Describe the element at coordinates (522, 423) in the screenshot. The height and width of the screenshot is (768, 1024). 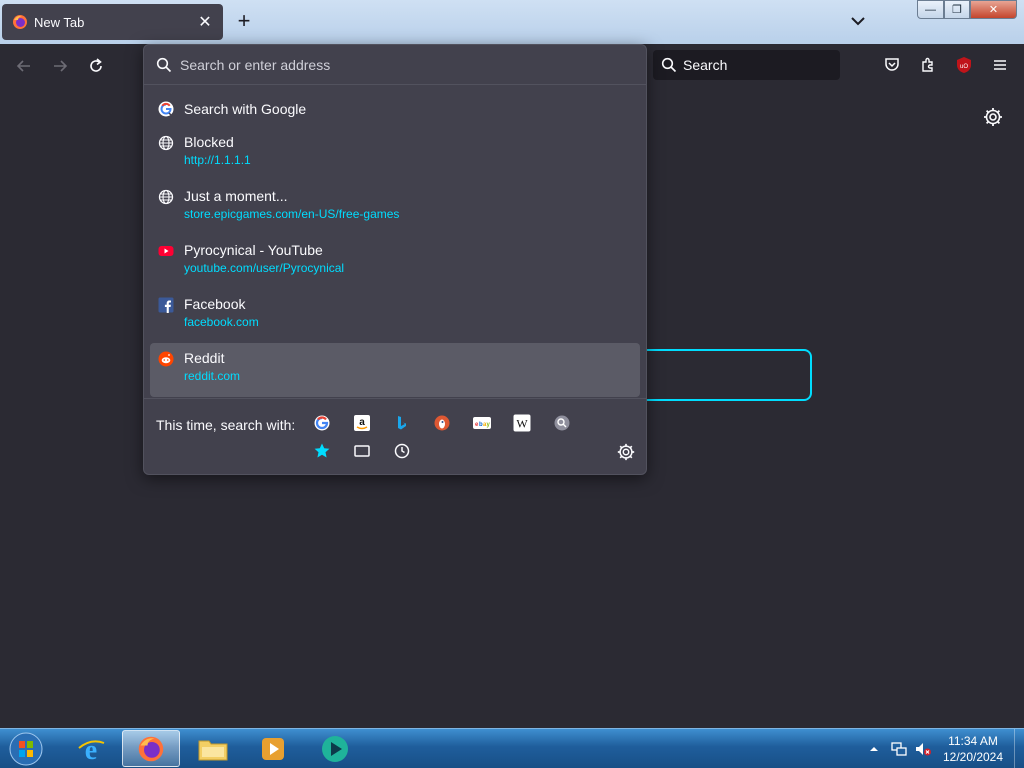
I see `engine-wikipedia-button: W` at that location.